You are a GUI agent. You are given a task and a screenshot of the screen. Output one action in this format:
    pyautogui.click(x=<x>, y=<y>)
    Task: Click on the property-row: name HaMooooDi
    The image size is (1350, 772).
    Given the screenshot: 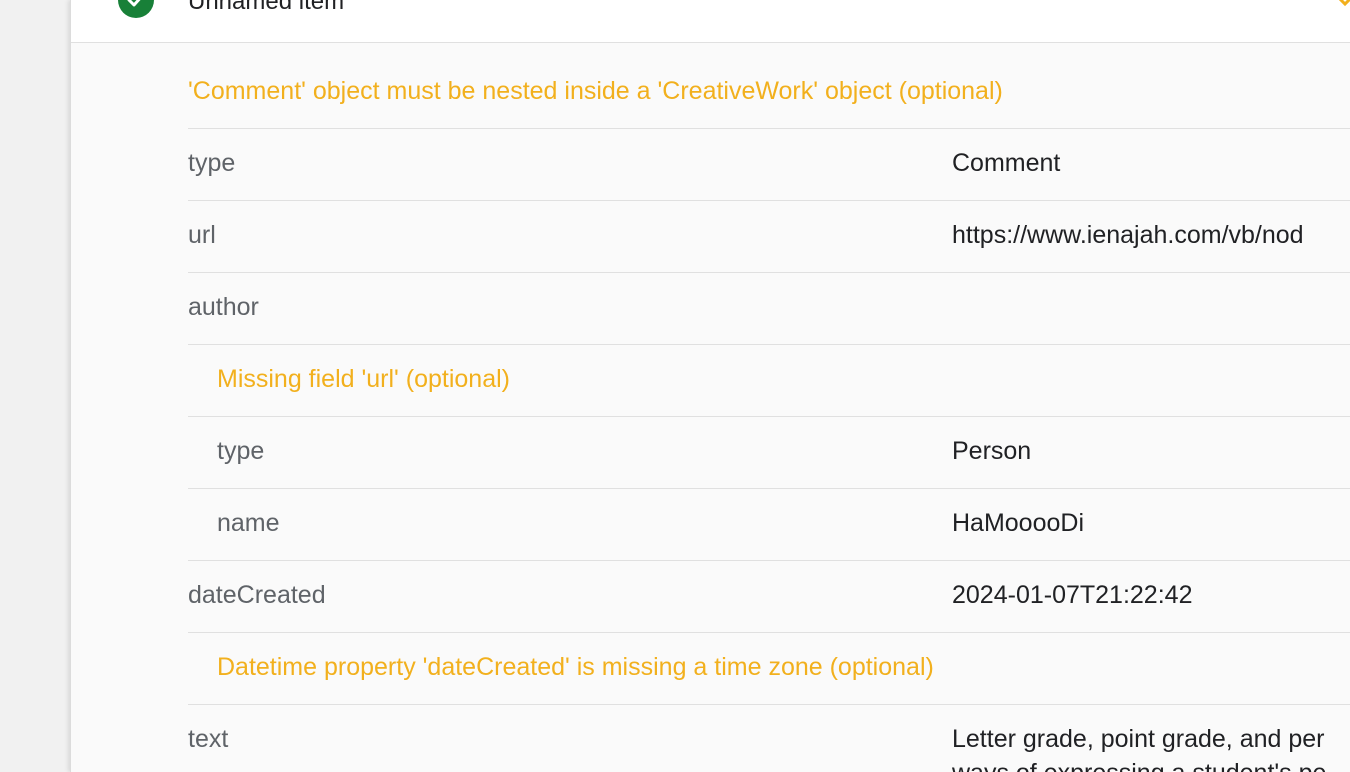 What is the action you would take?
    pyautogui.click(x=769, y=525)
    